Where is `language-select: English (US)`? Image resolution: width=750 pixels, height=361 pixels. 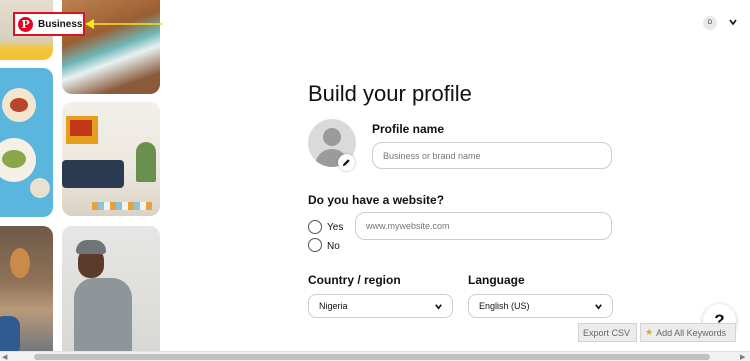 language-select: English (US) is located at coordinates (540, 306).